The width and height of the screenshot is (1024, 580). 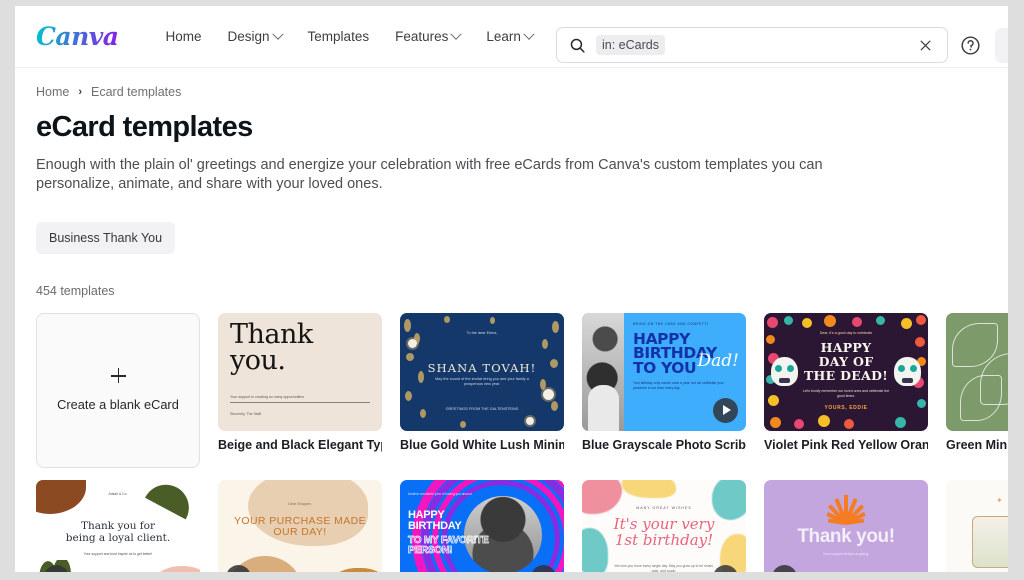 I want to click on nav-item-design: Design, so click(x=255, y=36).